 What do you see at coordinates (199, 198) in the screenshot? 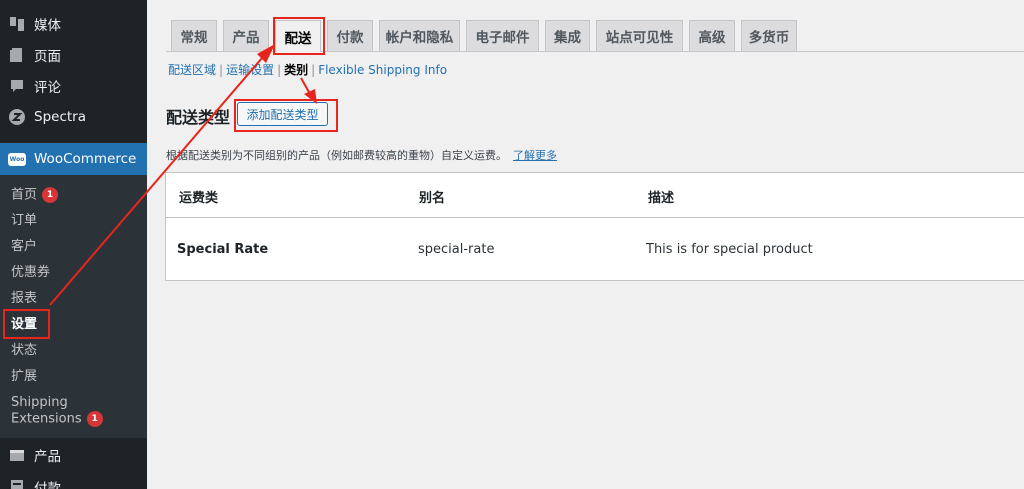
I see `column-header-class: 运费类` at bounding box center [199, 198].